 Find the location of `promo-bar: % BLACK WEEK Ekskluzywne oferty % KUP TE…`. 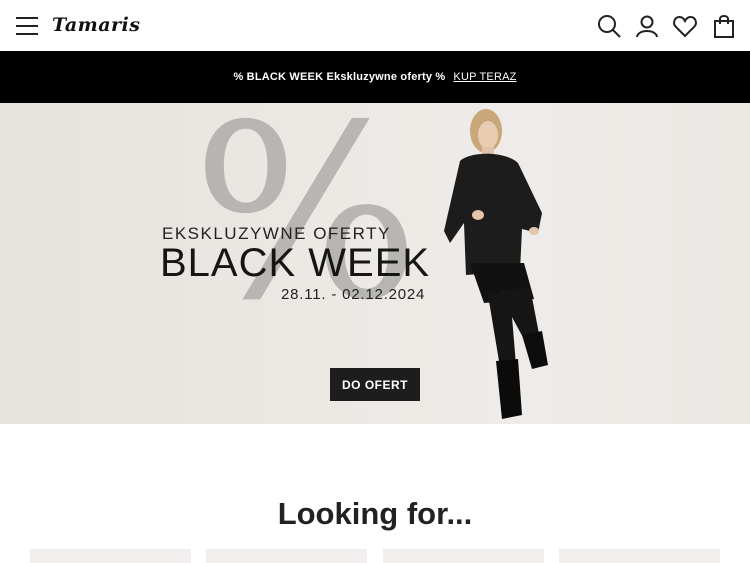

promo-bar: % BLACK WEEK Ekskluzywne oferty % KUP TE… is located at coordinates (375, 77).